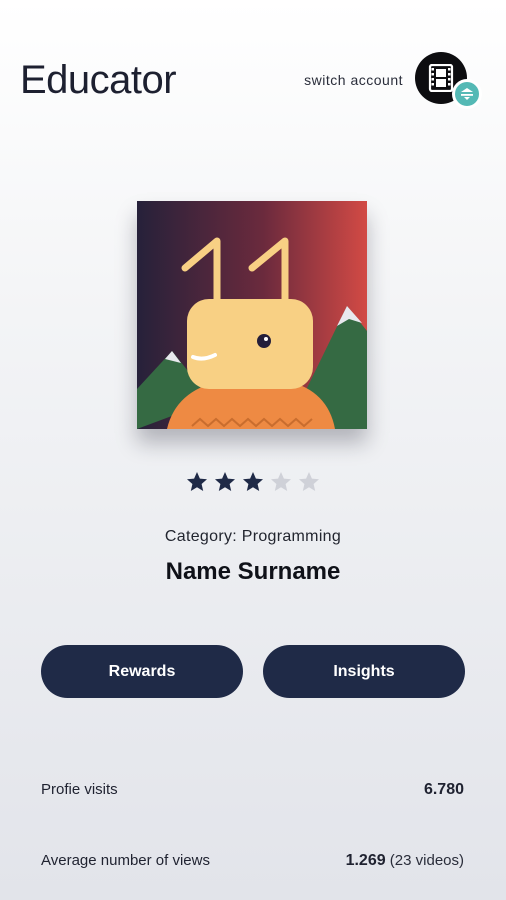 The width and height of the screenshot is (506, 900). What do you see at coordinates (426, 860) in the screenshot?
I see `stat-extra: (23 videos)` at bounding box center [426, 860].